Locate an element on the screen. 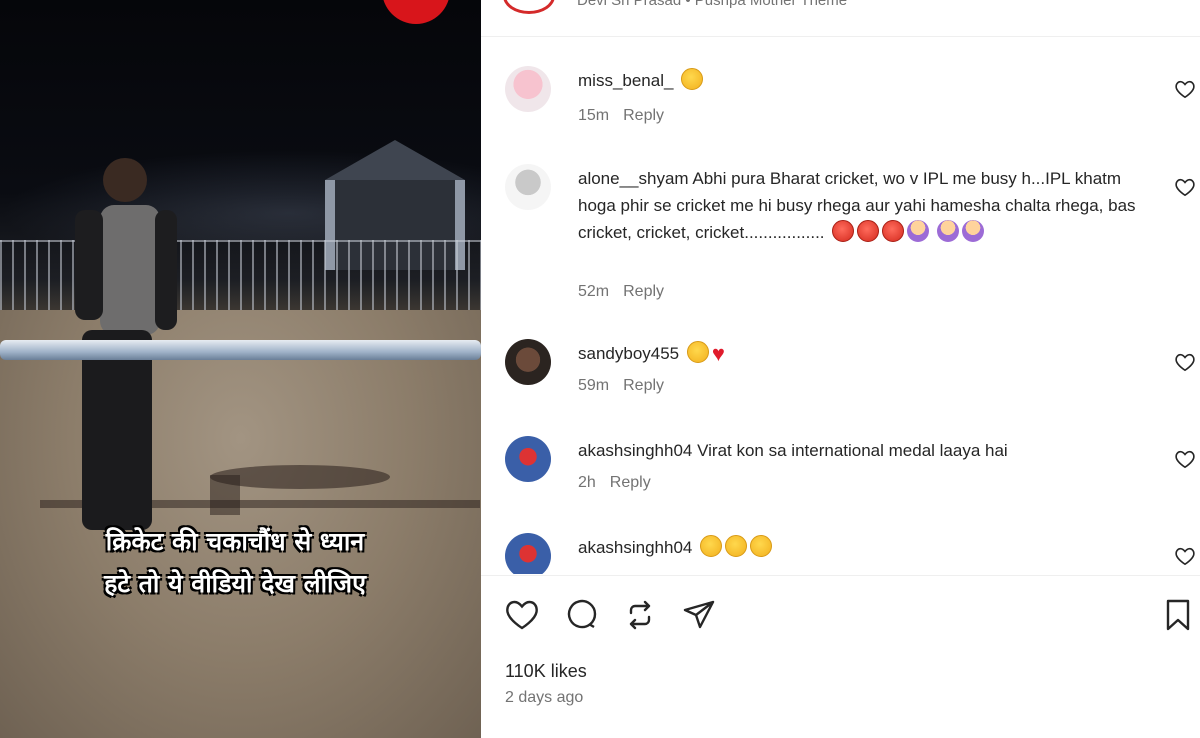 The width and height of the screenshot is (1200, 738). comment-username: sandyboy455 is located at coordinates (628, 353).